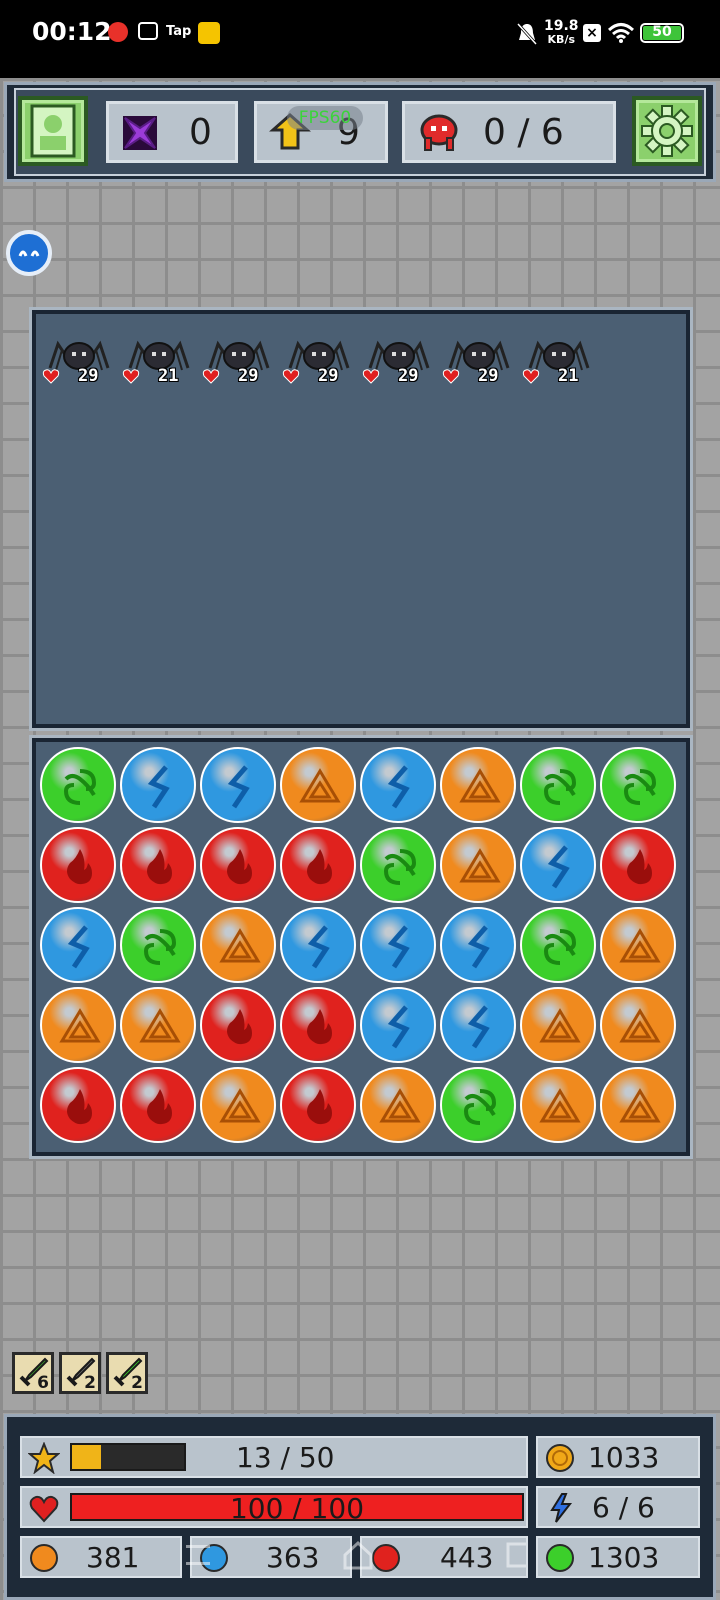 The height and width of the screenshot is (1600, 720). I want to click on green-count: 1303, so click(624, 1557).